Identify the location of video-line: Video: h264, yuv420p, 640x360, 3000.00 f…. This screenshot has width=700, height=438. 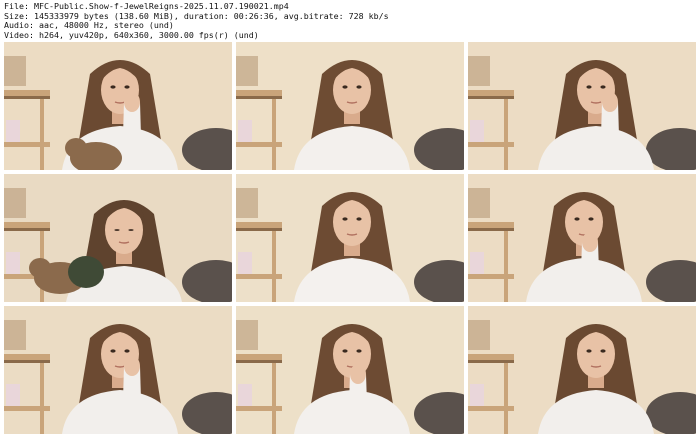
(131, 34).